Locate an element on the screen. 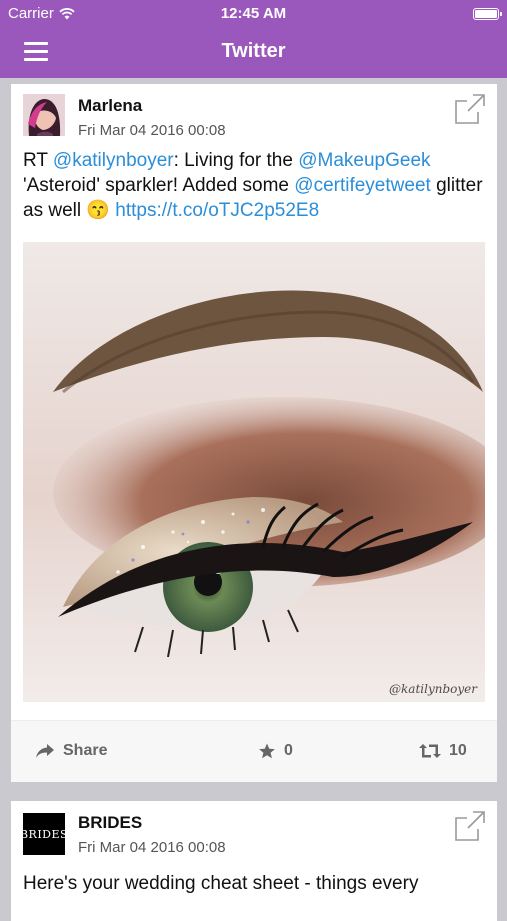 The image size is (507, 921). retweet-button: 10 is located at coordinates (443, 751).